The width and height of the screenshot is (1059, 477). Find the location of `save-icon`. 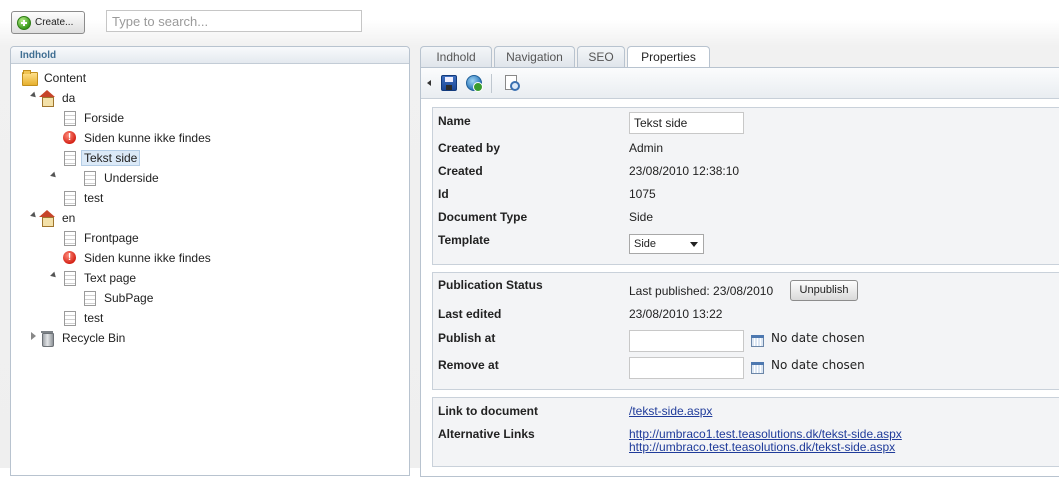

save-icon is located at coordinates (449, 83).